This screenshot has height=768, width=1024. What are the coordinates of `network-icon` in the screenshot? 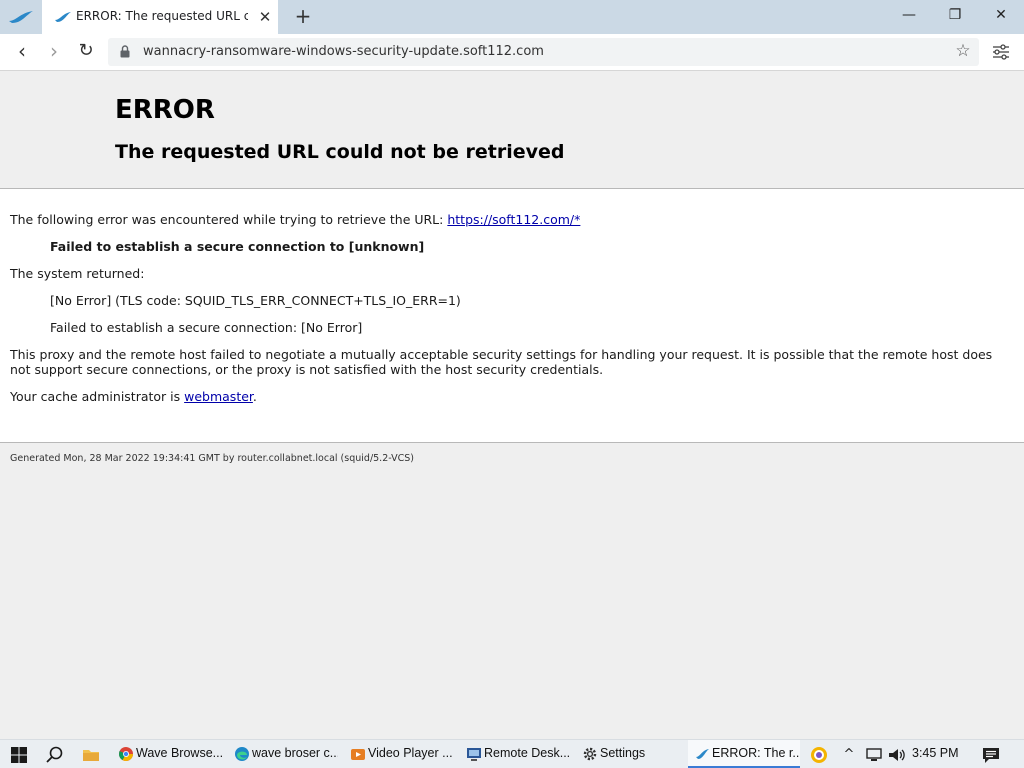 It's located at (875, 755).